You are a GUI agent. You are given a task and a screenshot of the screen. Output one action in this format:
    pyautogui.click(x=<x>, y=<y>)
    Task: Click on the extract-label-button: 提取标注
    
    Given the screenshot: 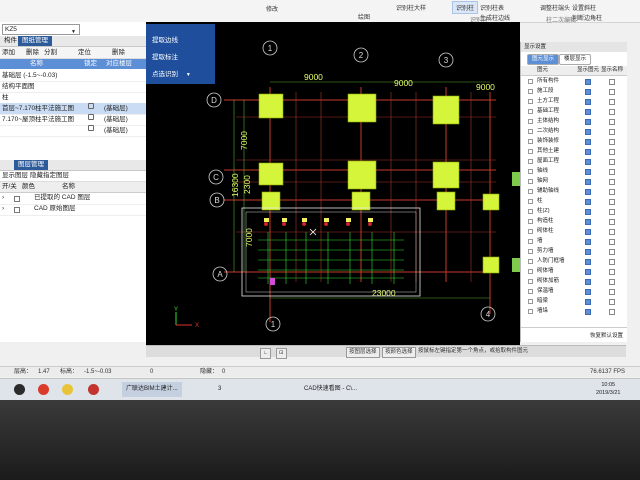 What is the action you would take?
    pyautogui.click(x=165, y=56)
    